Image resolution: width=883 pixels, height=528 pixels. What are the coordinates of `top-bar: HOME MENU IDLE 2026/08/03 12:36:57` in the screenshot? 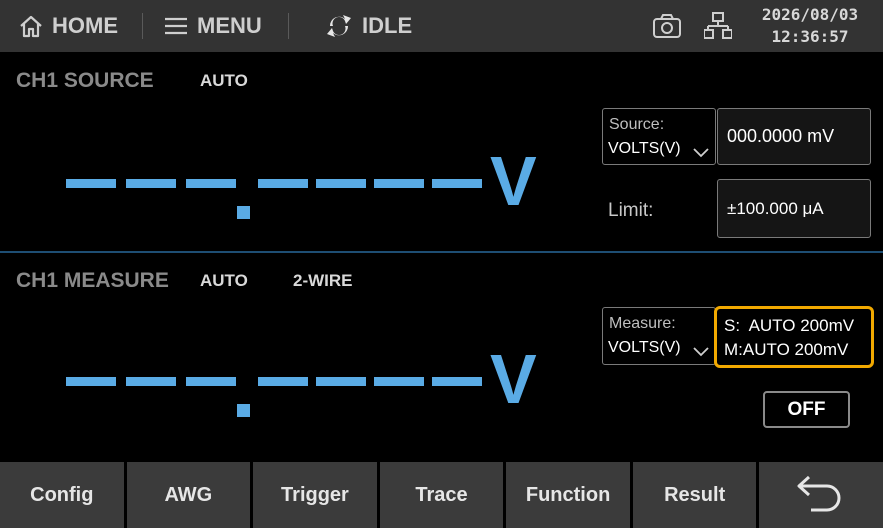 It's located at (441, 26).